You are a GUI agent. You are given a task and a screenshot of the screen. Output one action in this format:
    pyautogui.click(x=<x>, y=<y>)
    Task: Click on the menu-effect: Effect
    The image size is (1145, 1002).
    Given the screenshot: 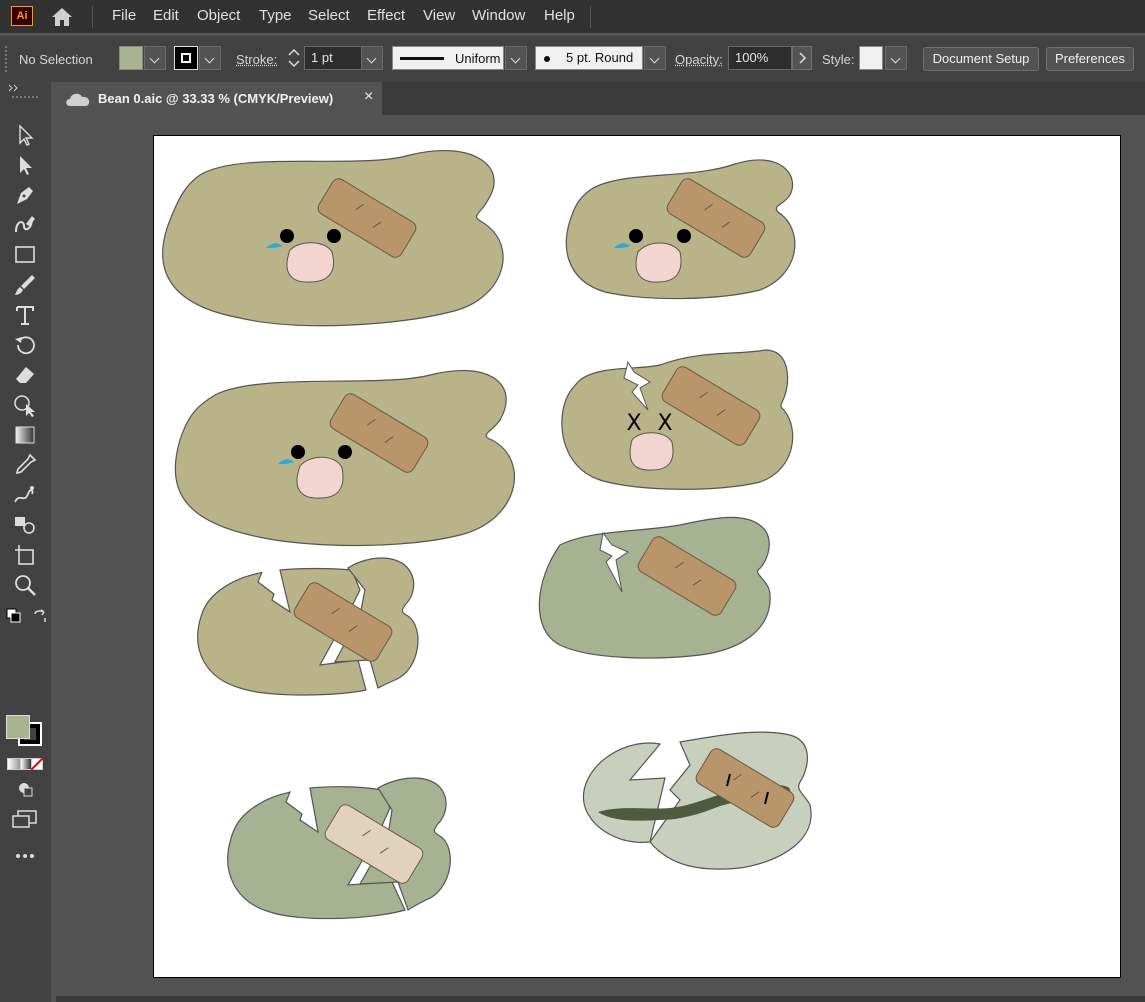 What is the action you would take?
    pyautogui.click(x=386, y=15)
    